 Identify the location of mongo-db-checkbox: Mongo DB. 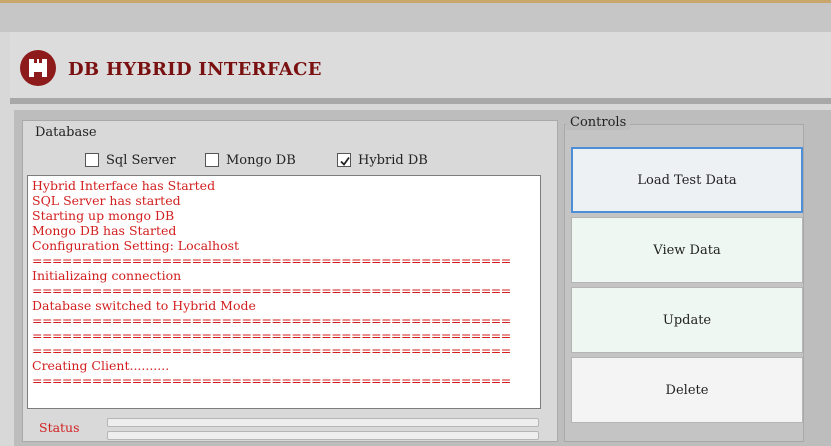
(250, 160).